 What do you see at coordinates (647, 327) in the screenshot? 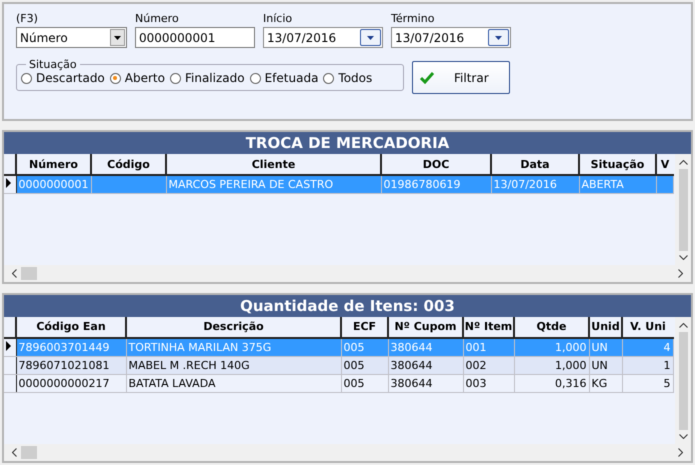
I see `column-header: V. Uni` at bounding box center [647, 327].